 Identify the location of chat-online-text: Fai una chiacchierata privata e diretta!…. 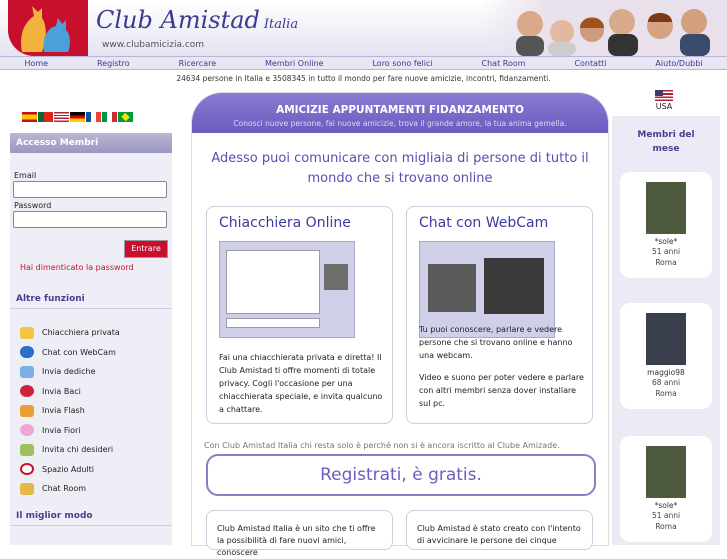
(301, 383).